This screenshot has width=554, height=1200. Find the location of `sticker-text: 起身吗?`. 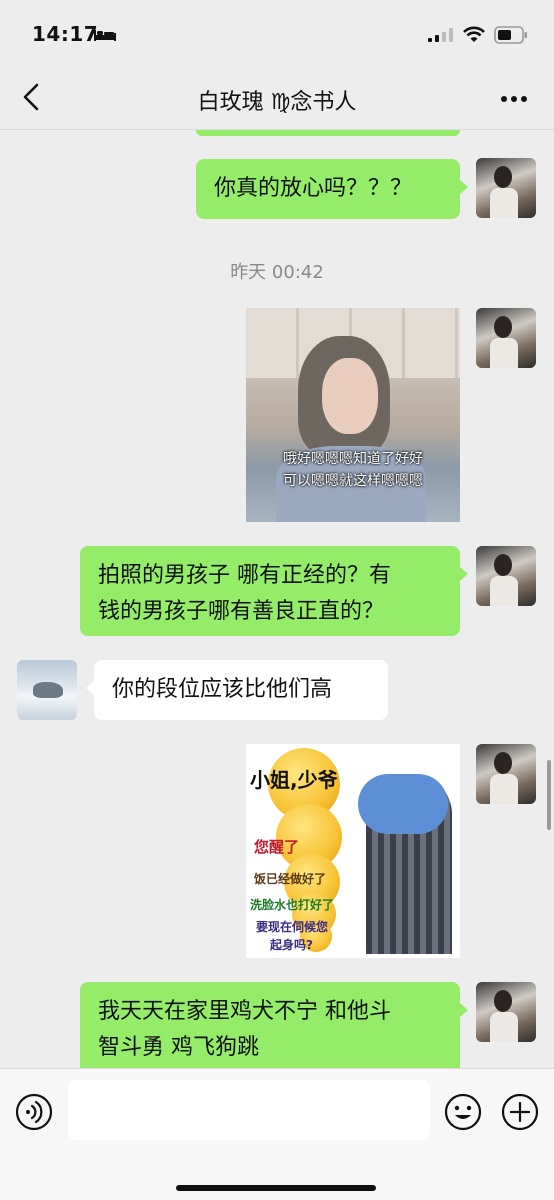

sticker-text: 起身吗? is located at coordinates (291, 945).